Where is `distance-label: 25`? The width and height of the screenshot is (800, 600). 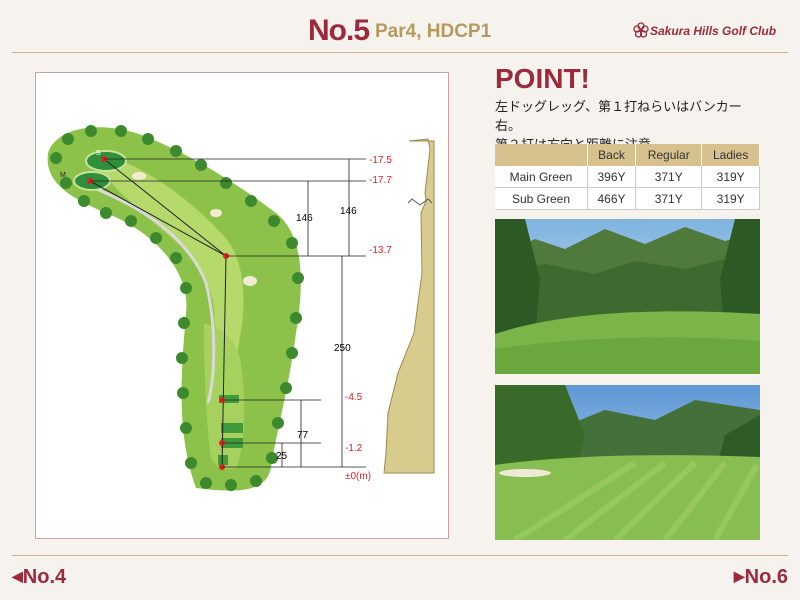
distance-label: 25 is located at coordinates (282, 456).